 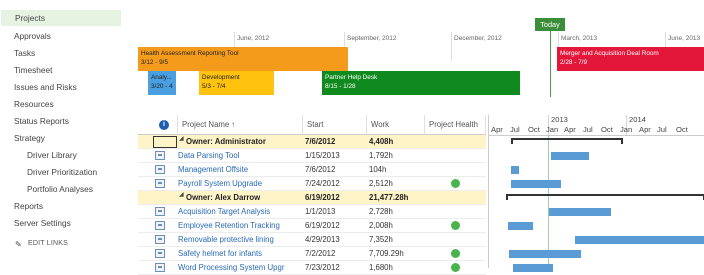 I want to click on nav-item-portfolio-analyses: Portfolio Analyses, so click(x=60, y=189).